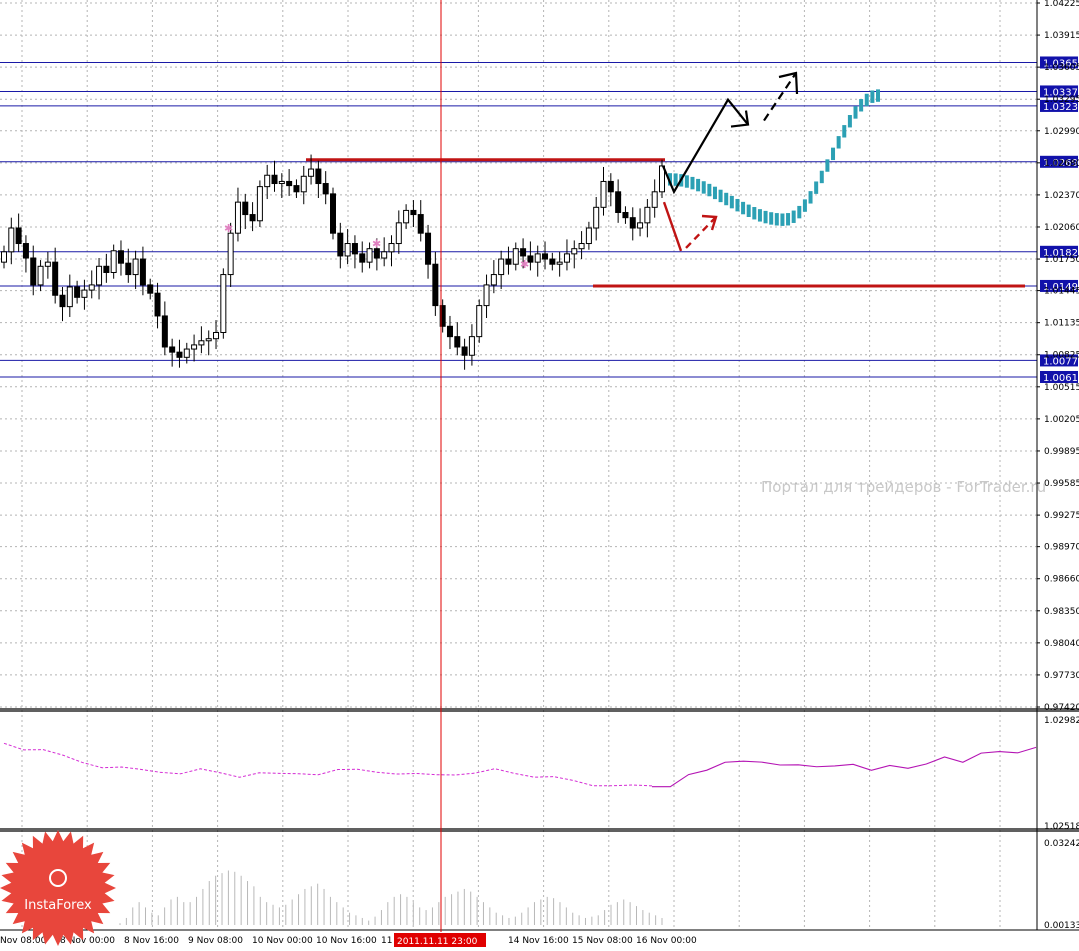  Describe the element at coordinates (1061, 356) in the screenshot. I see `y-tick-label: 1.00825` at that location.